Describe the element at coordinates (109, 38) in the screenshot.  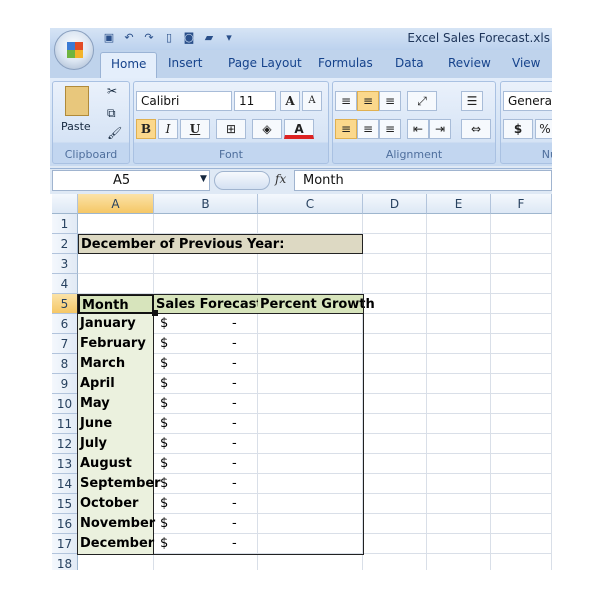
I see `save-icon: ▣` at that location.